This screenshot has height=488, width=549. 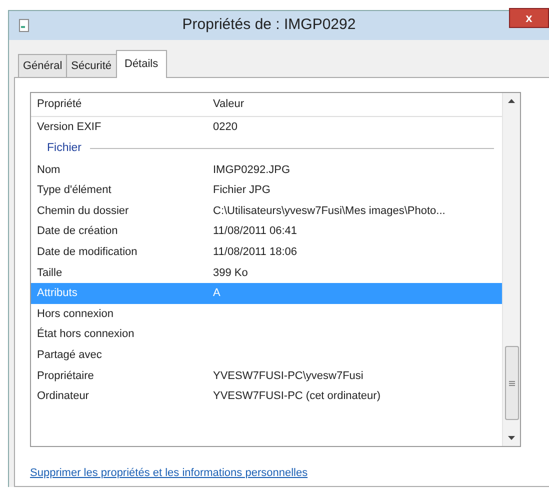 What do you see at coordinates (296, 396) in the screenshot?
I see `property-value: YVESW7FUSI-PC (cet ordinateur)` at bounding box center [296, 396].